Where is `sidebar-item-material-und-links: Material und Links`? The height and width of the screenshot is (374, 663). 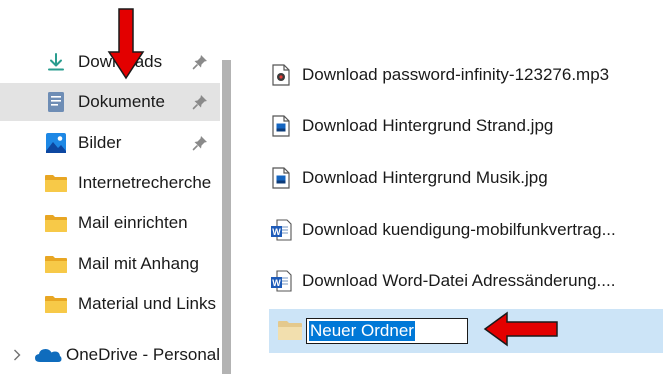
sidebar-item-material-und-links: Material und Links is located at coordinates (110, 304).